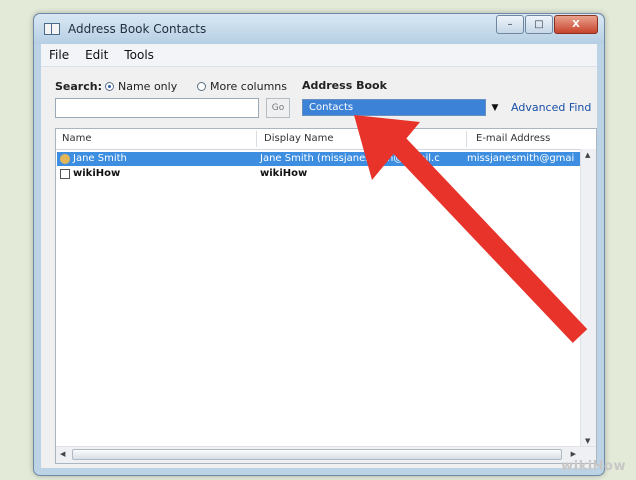 The height and width of the screenshot is (480, 636). What do you see at coordinates (593, 466) in the screenshot?
I see `watermark-logo: wikiHow` at bounding box center [593, 466].